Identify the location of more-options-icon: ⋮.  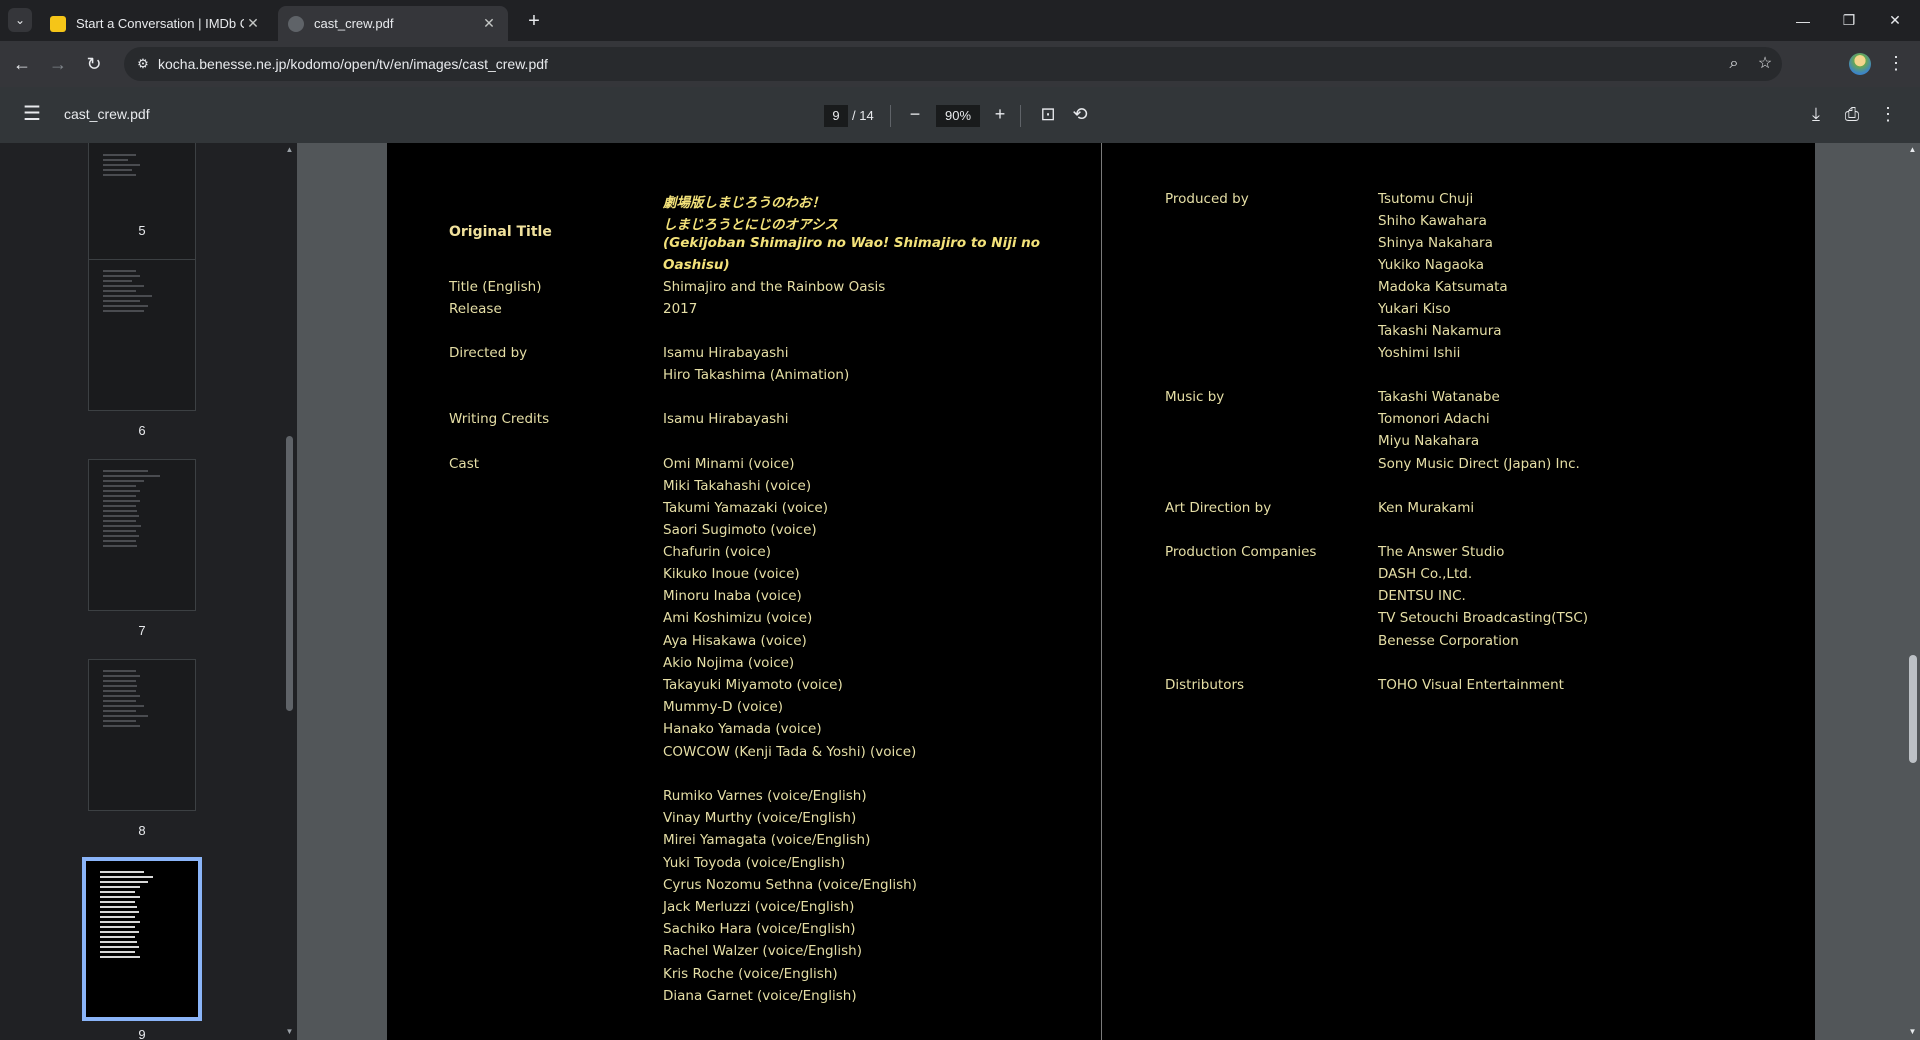
(1888, 115).